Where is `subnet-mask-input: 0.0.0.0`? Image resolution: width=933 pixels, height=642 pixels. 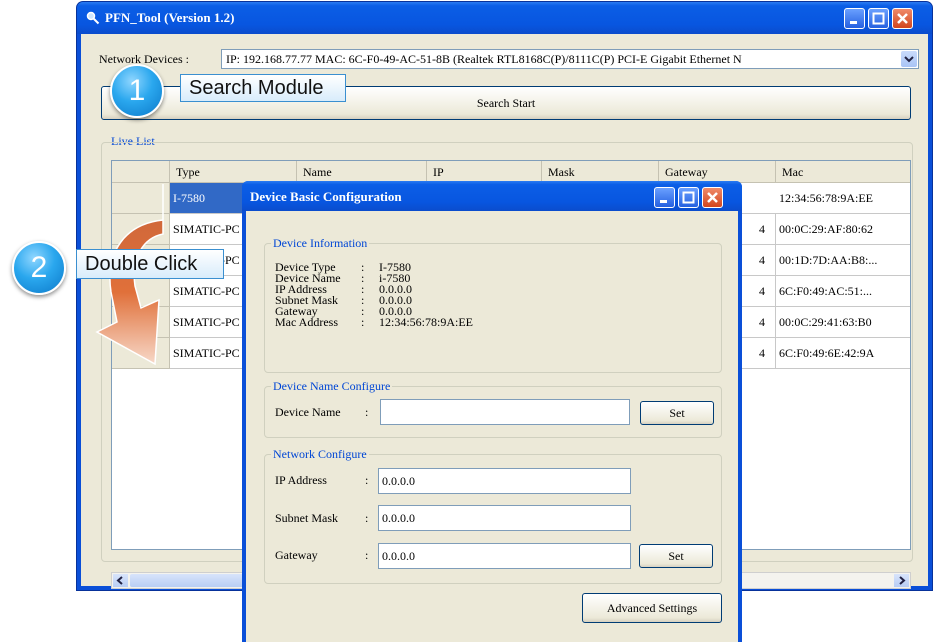 subnet-mask-input: 0.0.0.0 is located at coordinates (504, 518).